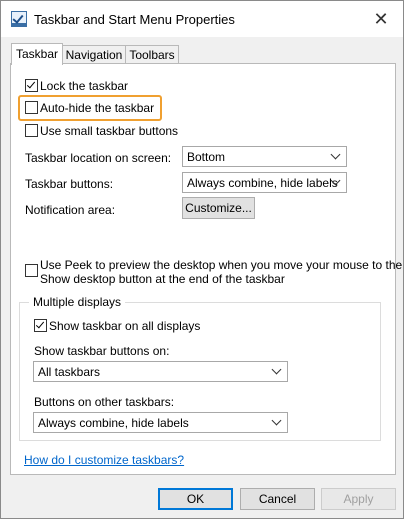  What do you see at coordinates (277, 499) in the screenshot?
I see `cancel-button: Cancel` at bounding box center [277, 499].